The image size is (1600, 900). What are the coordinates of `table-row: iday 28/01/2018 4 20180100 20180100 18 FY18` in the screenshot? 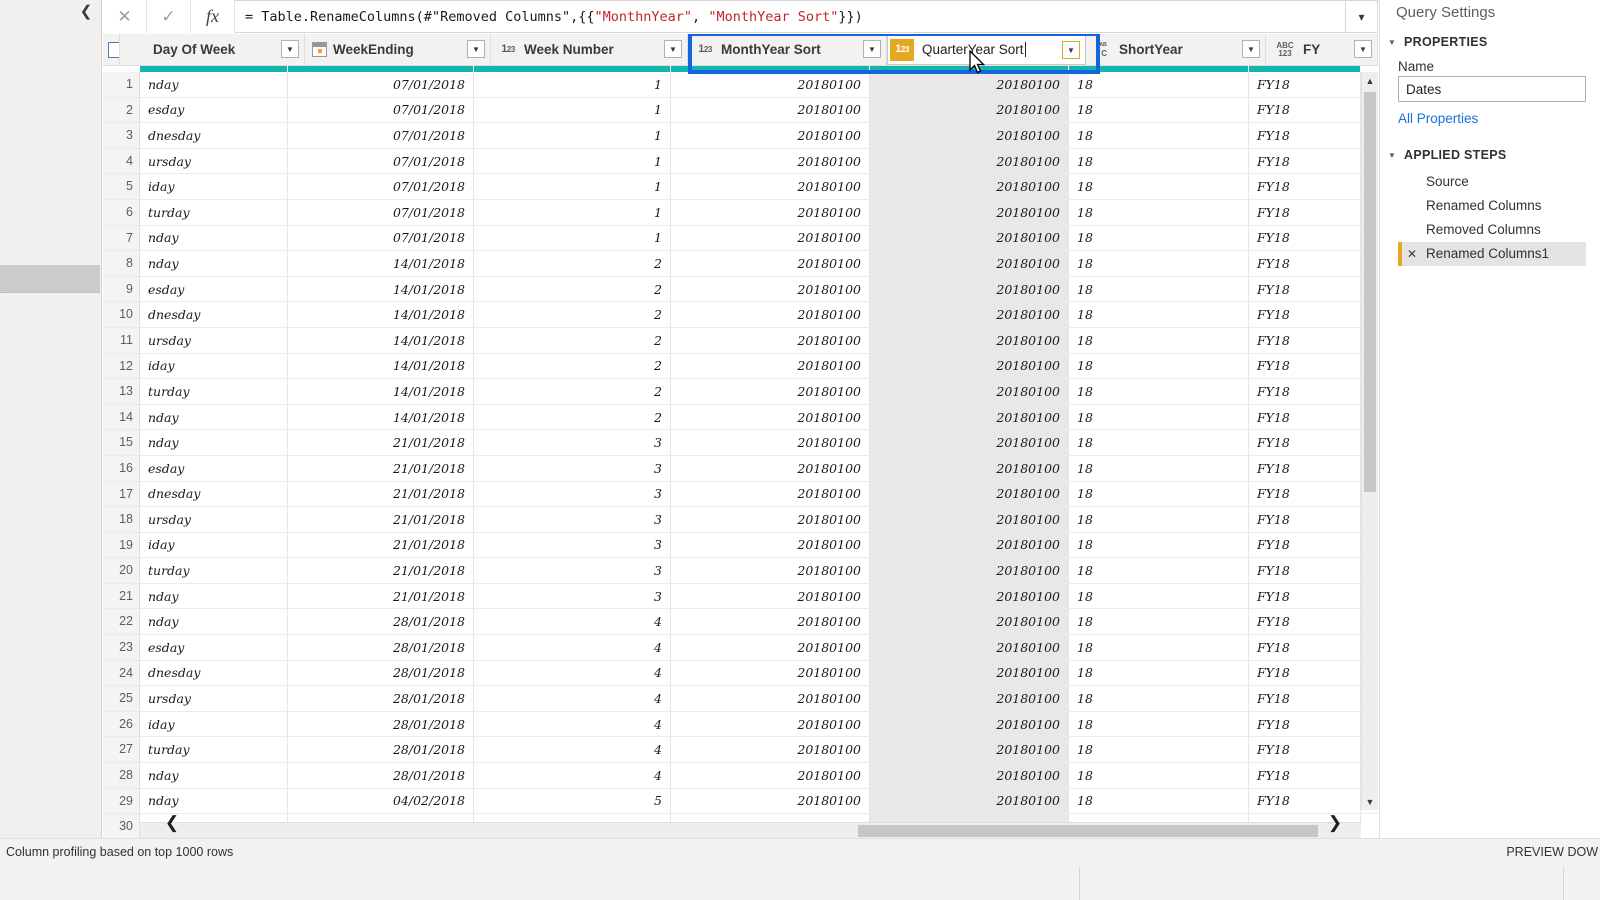 It's located at (759, 724).